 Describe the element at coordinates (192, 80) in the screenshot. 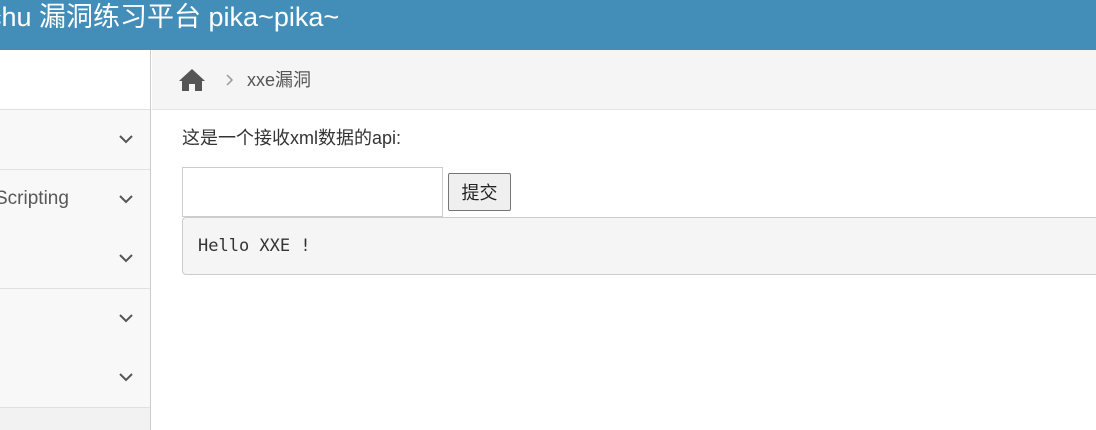

I see `home-icon` at that location.